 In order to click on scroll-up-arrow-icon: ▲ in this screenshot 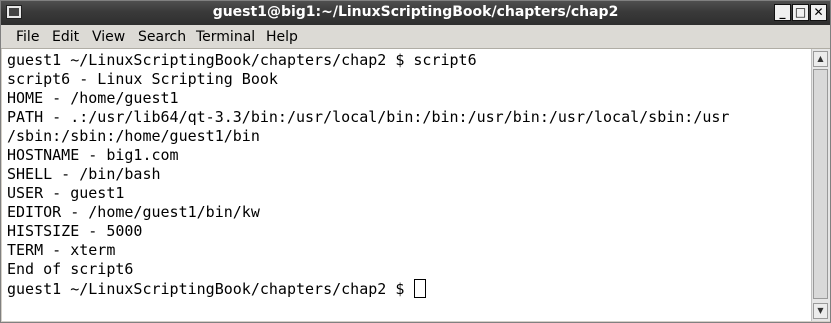, I will do `click(820, 59)`.